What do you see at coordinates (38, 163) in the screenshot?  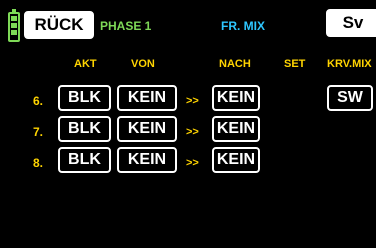 I see `row-number: 8.` at bounding box center [38, 163].